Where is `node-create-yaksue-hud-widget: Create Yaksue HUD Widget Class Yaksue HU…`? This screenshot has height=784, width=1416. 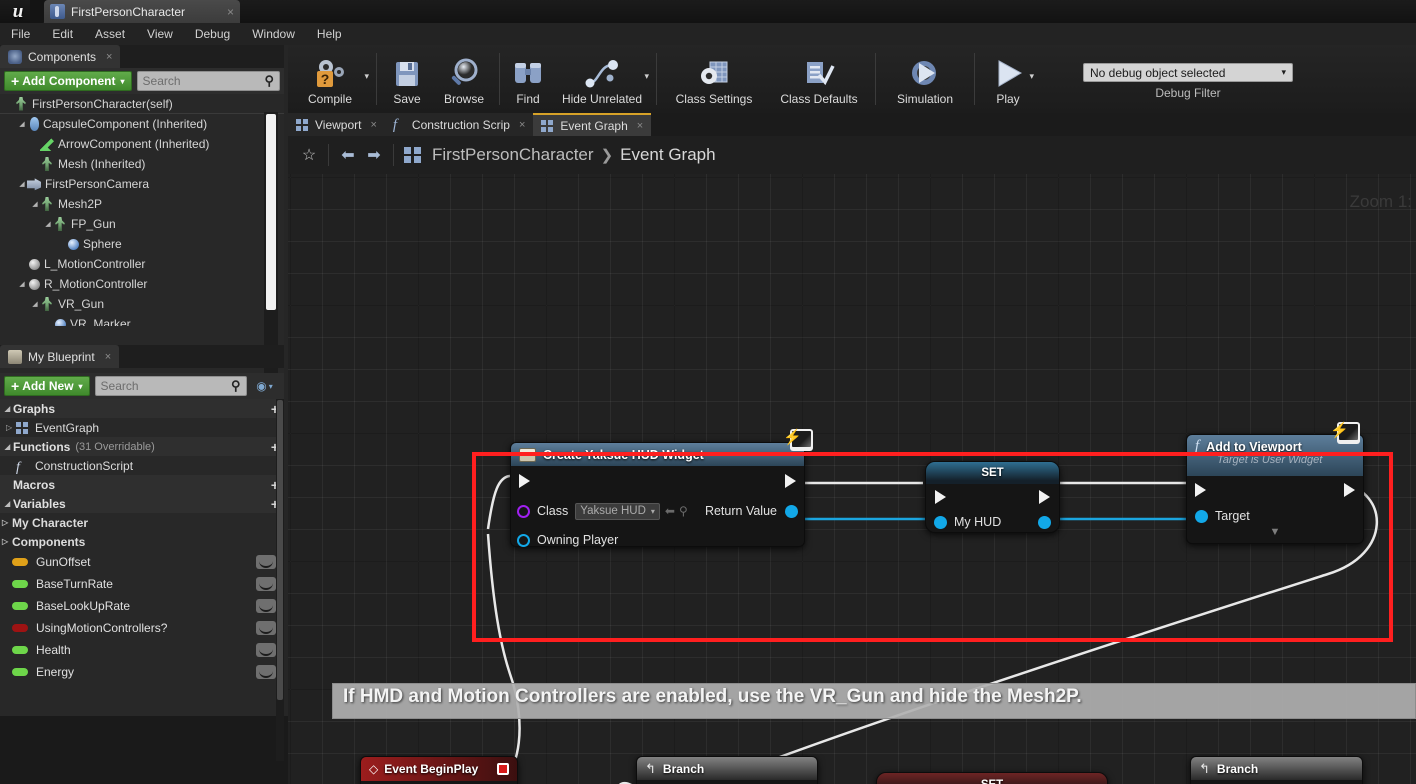 node-create-yaksue-hud-widget: Create Yaksue HUD Widget Class Yaksue HU… is located at coordinates (657, 494).